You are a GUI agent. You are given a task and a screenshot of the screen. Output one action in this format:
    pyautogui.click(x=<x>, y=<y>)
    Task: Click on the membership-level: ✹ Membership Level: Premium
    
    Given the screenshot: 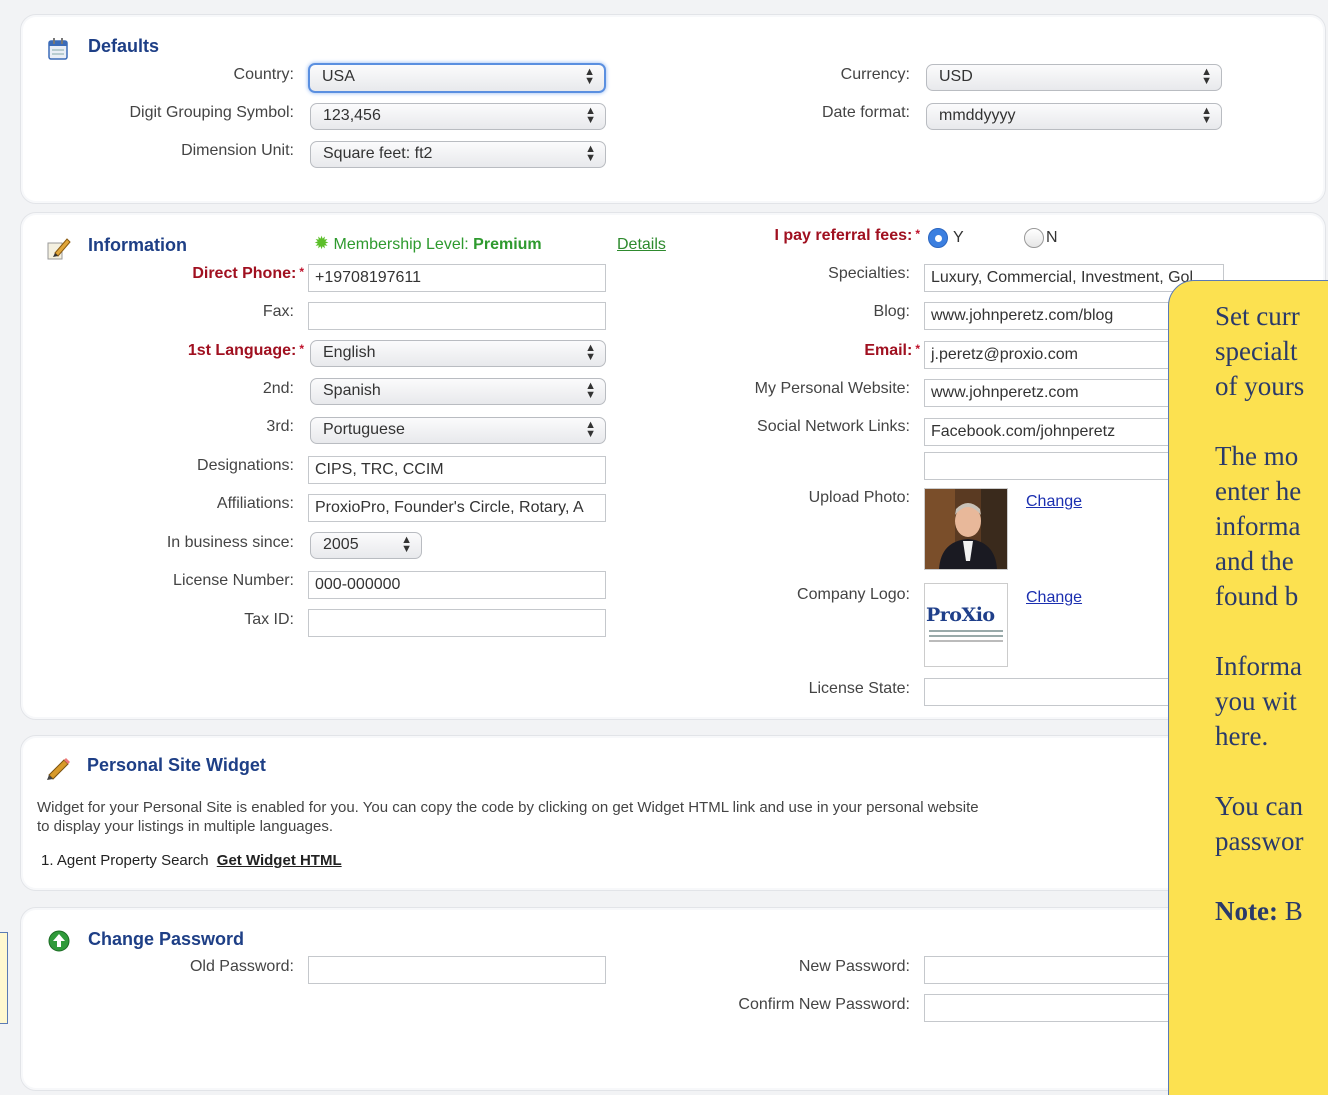 What is the action you would take?
    pyautogui.click(x=428, y=243)
    